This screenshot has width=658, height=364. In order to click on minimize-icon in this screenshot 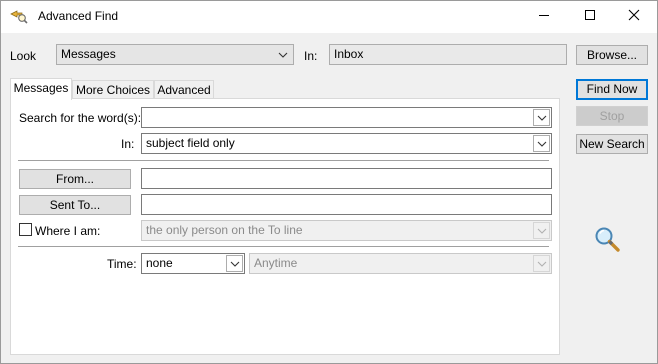, I will do `click(544, 16)`.